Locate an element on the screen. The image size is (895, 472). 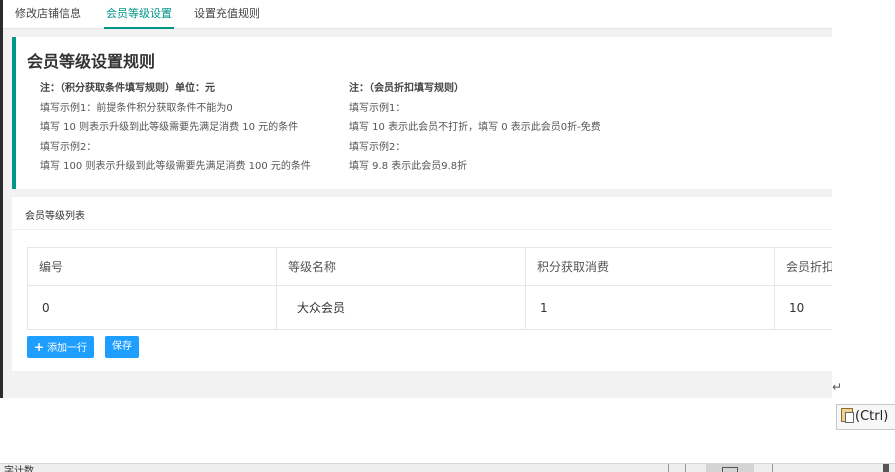
content-bottom-area is located at coordinates (417, 384).